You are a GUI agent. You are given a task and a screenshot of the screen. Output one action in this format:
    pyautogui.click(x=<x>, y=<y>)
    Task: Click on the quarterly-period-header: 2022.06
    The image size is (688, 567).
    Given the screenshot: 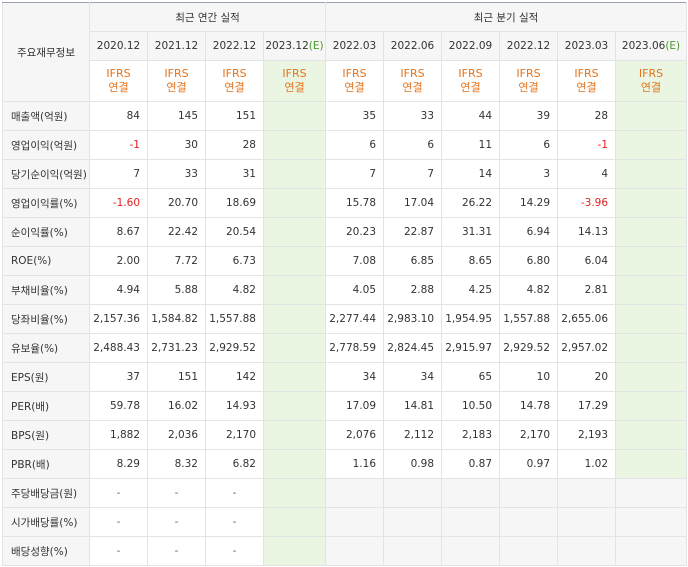 What is the action you would take?
    pyautogui.click(x=413, y=46)
    